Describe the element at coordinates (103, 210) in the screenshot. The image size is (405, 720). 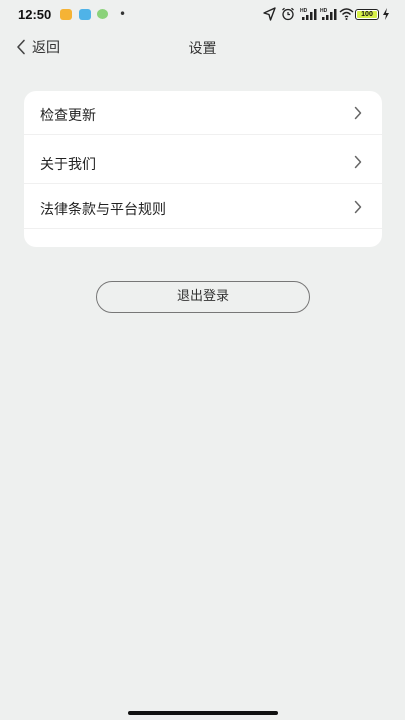
I see `settings-item-label: 法律条款与平台规则` at that location.